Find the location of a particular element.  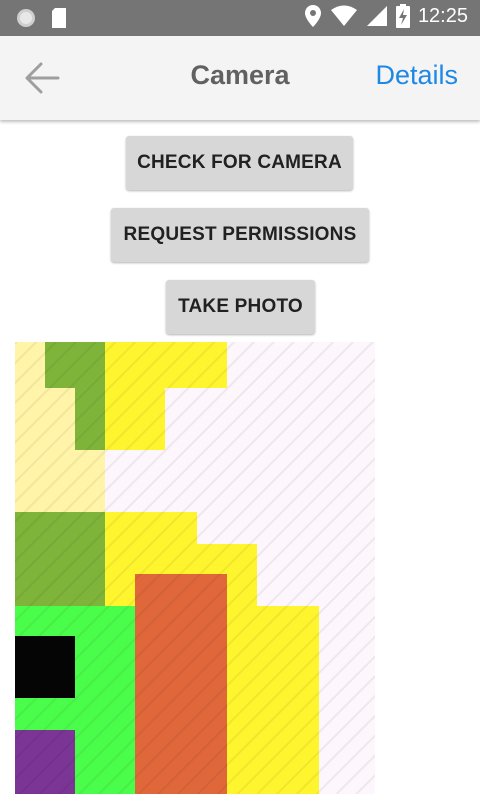

arrow-left-icon is located at coordinates (42, 82).